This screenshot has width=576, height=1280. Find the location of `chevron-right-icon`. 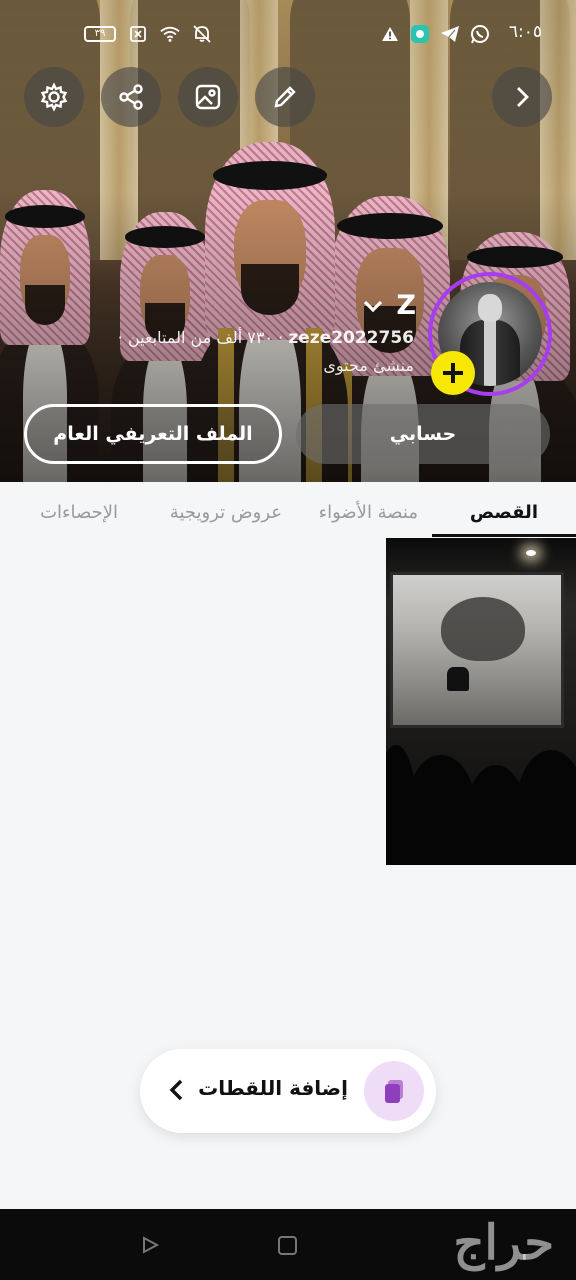

chevron-right-icon is located at coordinates (523, 97).